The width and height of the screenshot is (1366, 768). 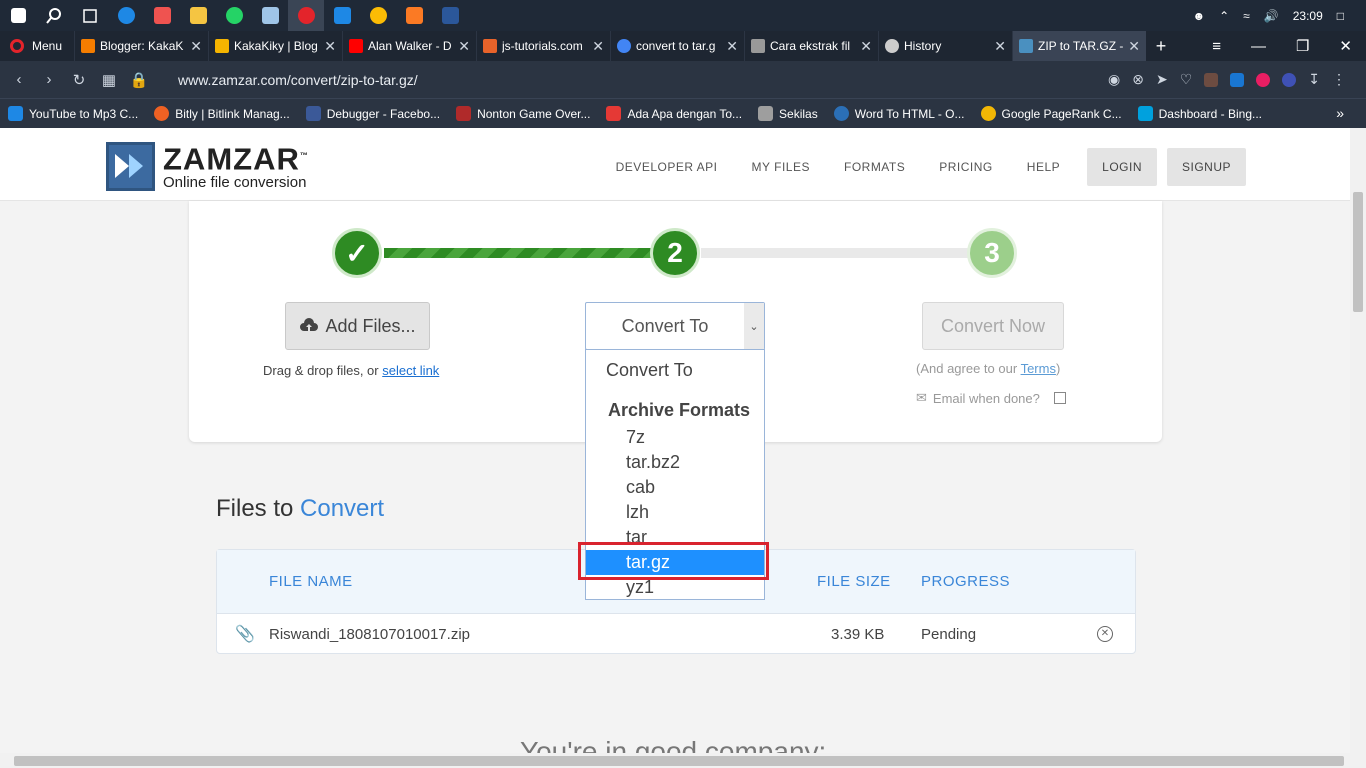 I want to click on vertical-scrollbar, so click(x=1358, y=440).